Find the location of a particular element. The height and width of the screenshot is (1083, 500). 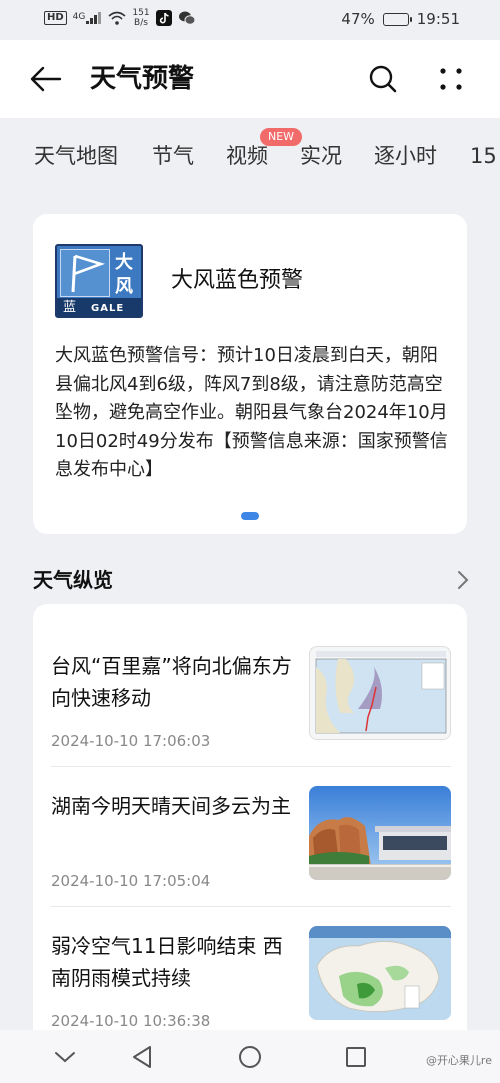

news-item: 台风“百里嘉”将向北偏东方向快速移动 2024-10-10 17:06:03 is located at coordinates (251, 718).